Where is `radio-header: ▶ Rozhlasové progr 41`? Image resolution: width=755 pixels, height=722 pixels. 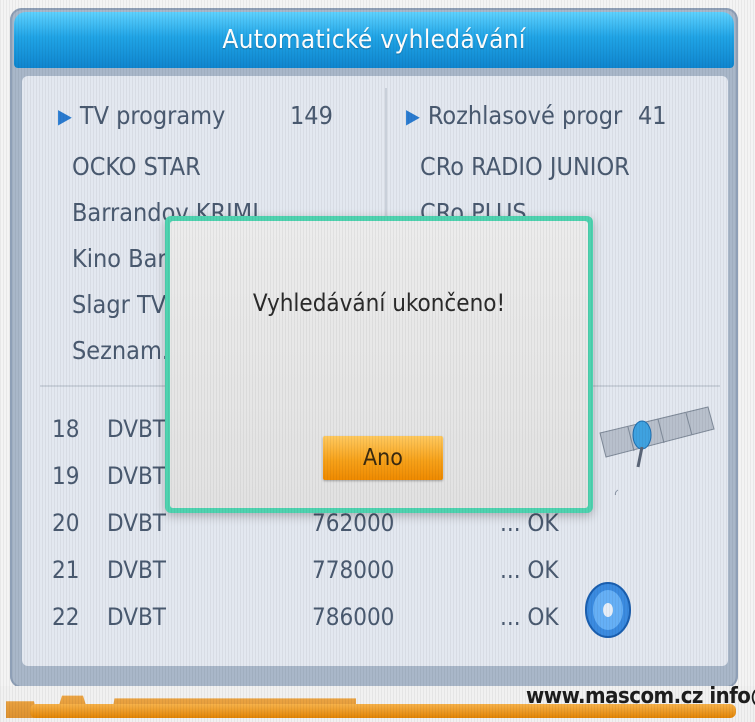
radio-header: ▶ Rozhlasové progr 41 is located at coordinates (566, 120).